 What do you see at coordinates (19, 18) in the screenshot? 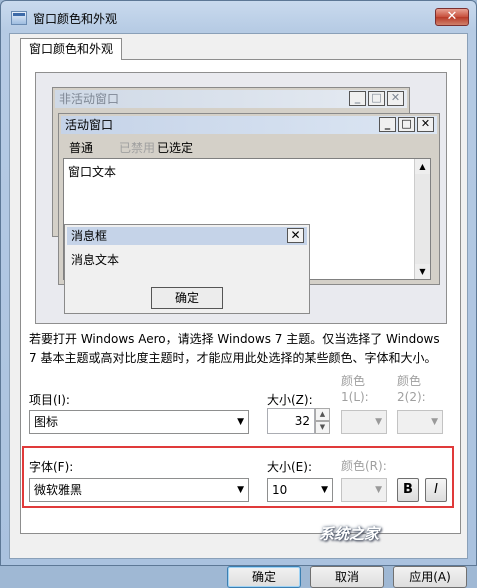
I see `window-app-icon` at bounding box center [19, 18].